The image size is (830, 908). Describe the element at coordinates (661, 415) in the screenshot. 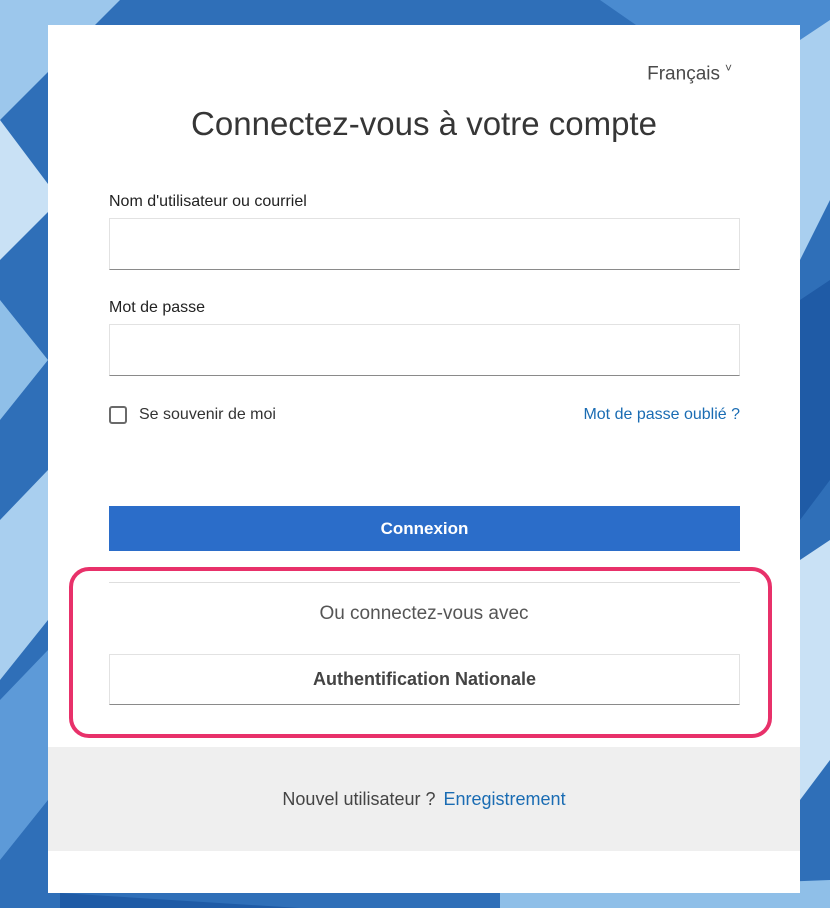

I see `forgot-password-link: Mot de passe oublié ?` at that location.